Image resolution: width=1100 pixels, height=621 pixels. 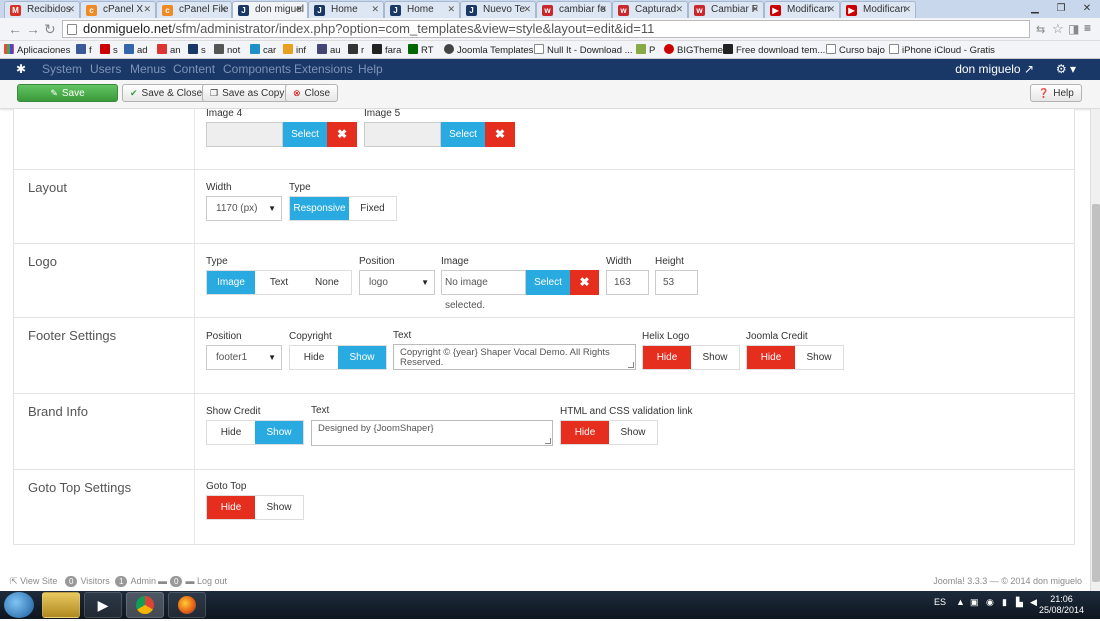 I want to click on logo-image-field: No image selected., so click(x=483, y=290).